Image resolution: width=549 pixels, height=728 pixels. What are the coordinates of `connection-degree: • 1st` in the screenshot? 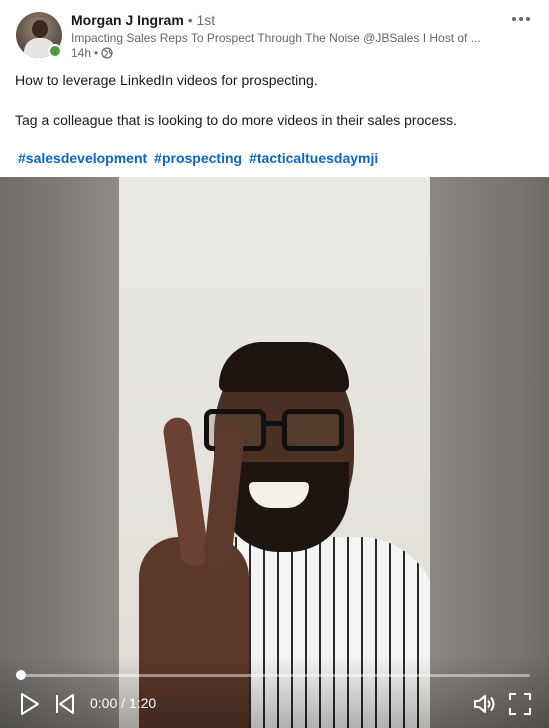 It's located at (201, 20).